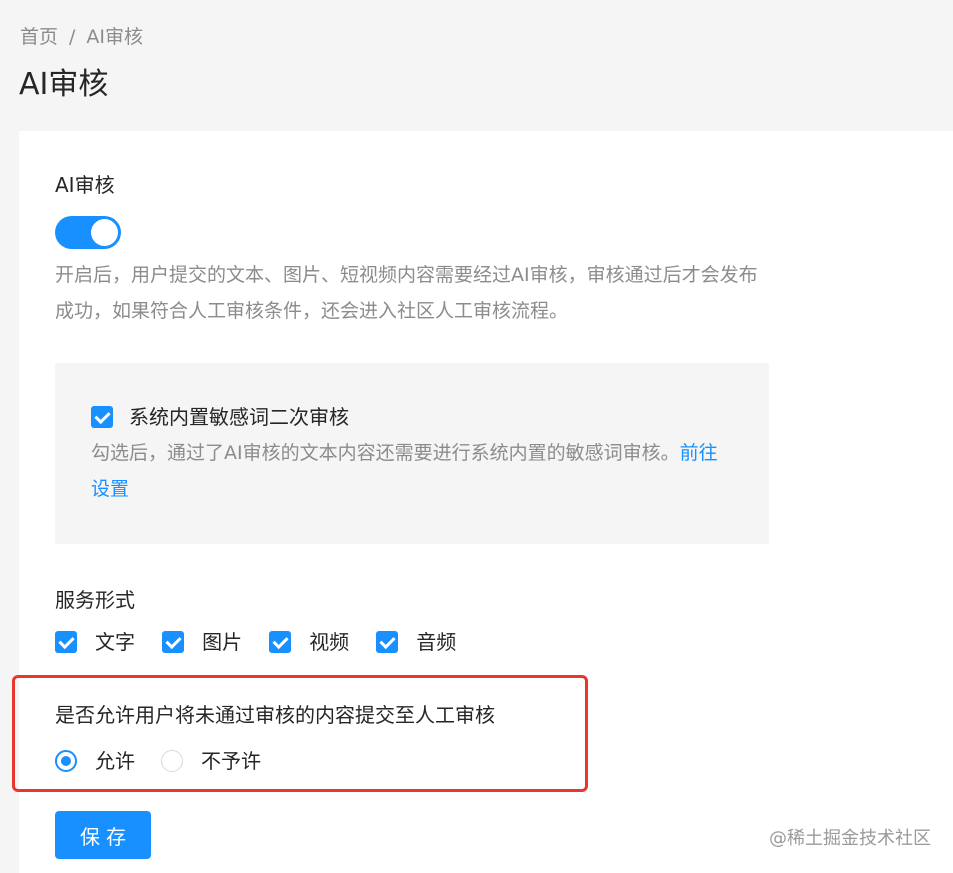 The image size is (953, 873). Describe the element at coordinates (173, 642) in the screenshot. I see `service-image-checkbox` at that location.